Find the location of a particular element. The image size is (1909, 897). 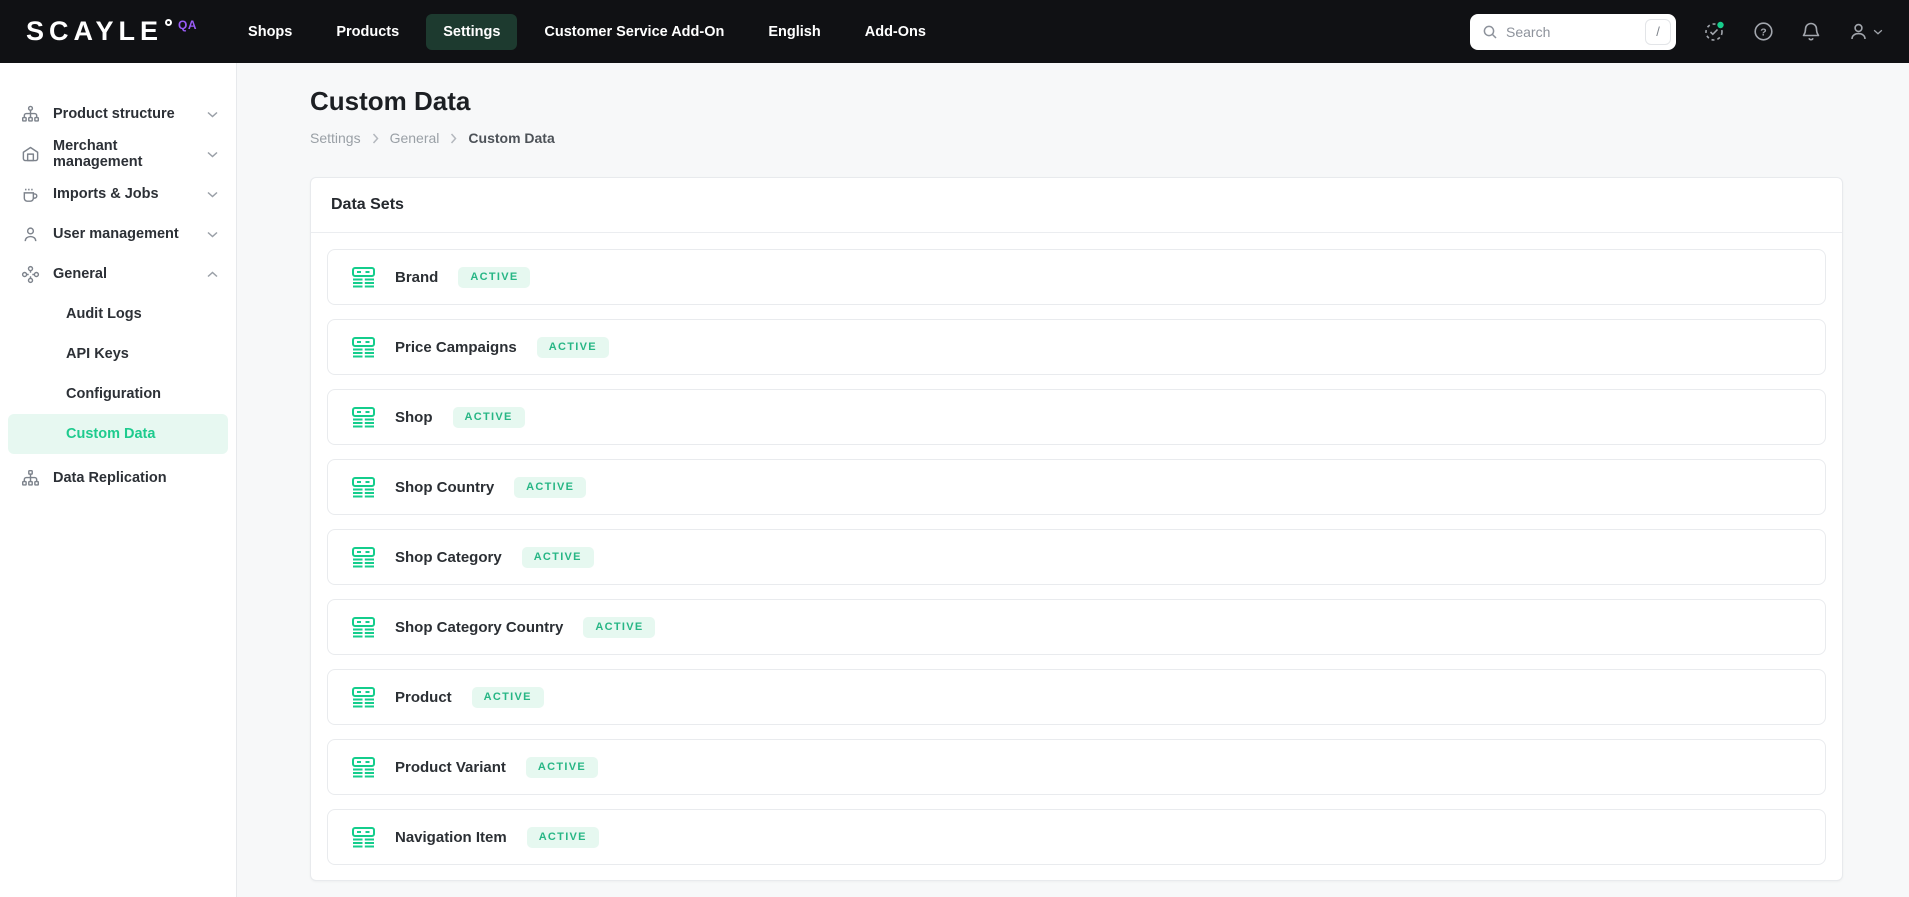

nav-item-shops: Shops is located at coordinates (270, 32).